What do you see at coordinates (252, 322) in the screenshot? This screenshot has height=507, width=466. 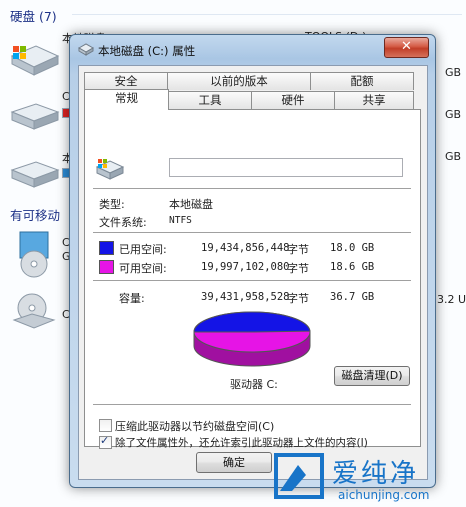 I see `pie-slice-used` at bounding box center [252, 322].